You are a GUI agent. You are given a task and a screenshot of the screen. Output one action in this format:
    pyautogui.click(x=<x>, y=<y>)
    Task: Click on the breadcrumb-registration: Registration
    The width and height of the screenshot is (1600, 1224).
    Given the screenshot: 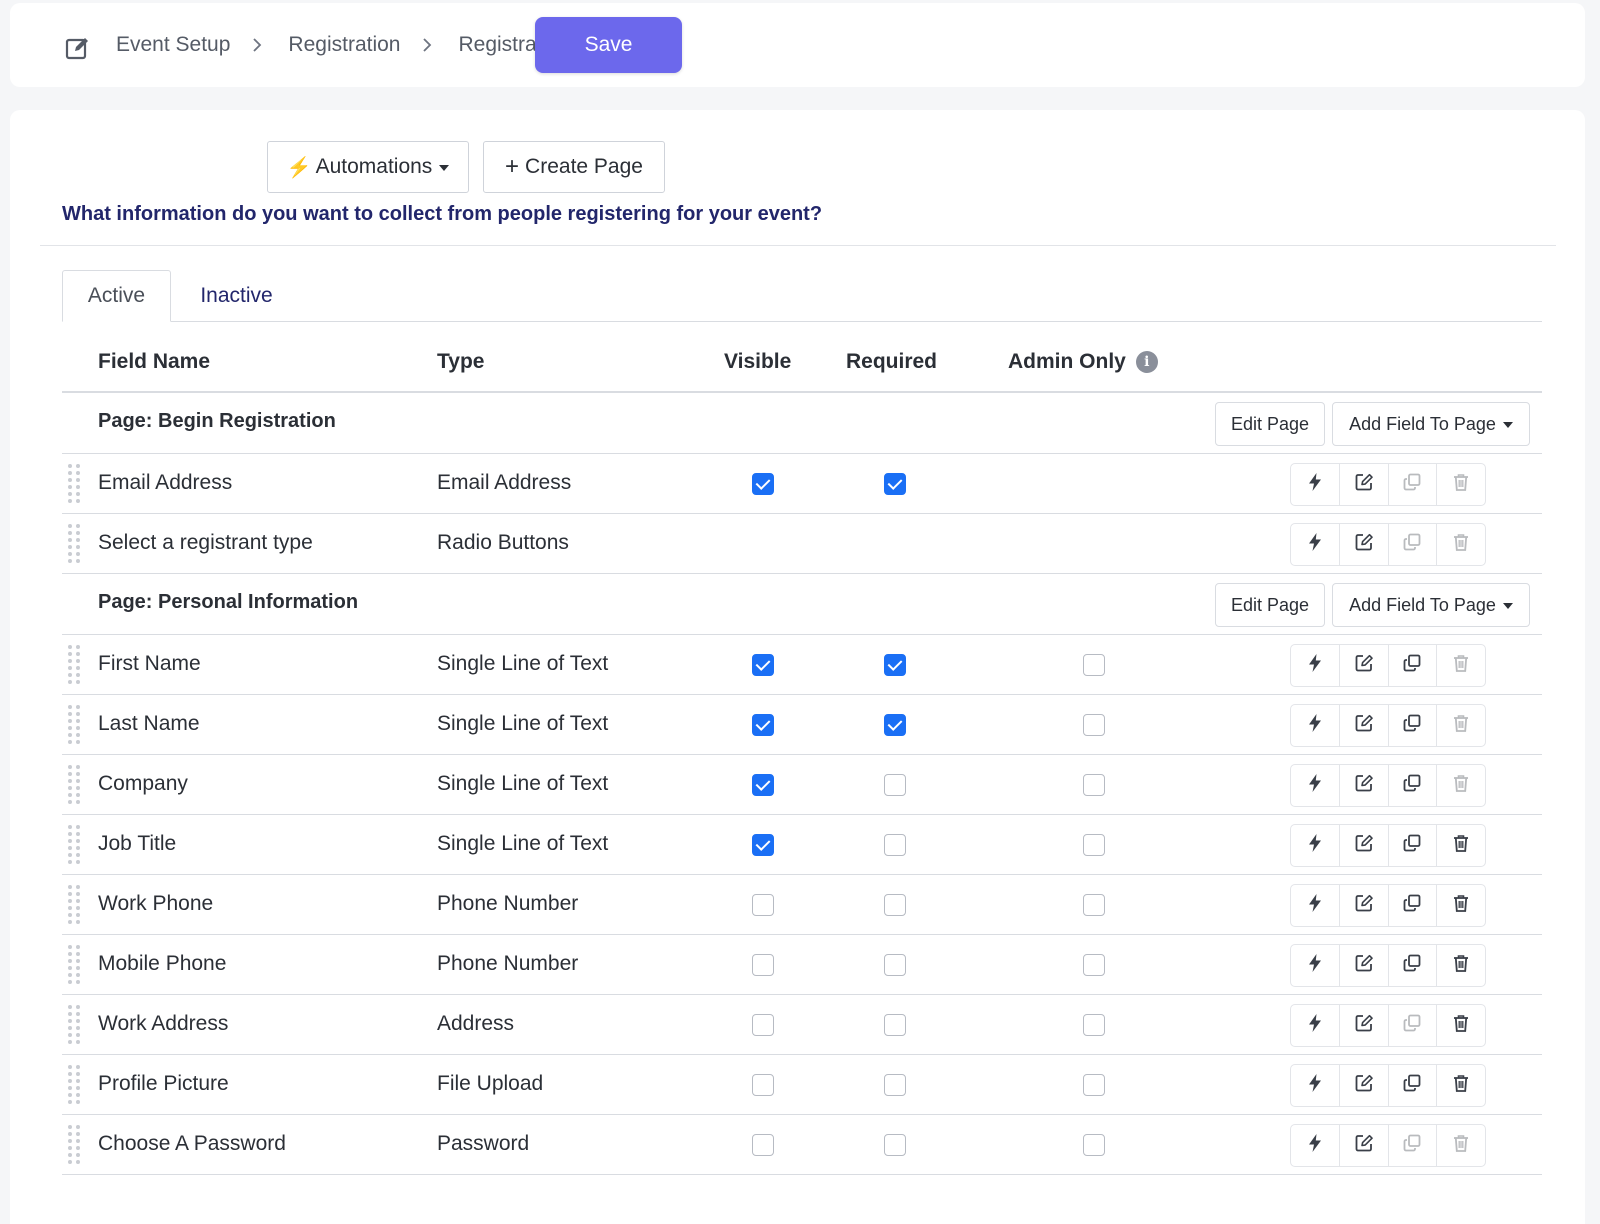 What is the action you would take?
    pyautogui.click(x=344, y=45)
    